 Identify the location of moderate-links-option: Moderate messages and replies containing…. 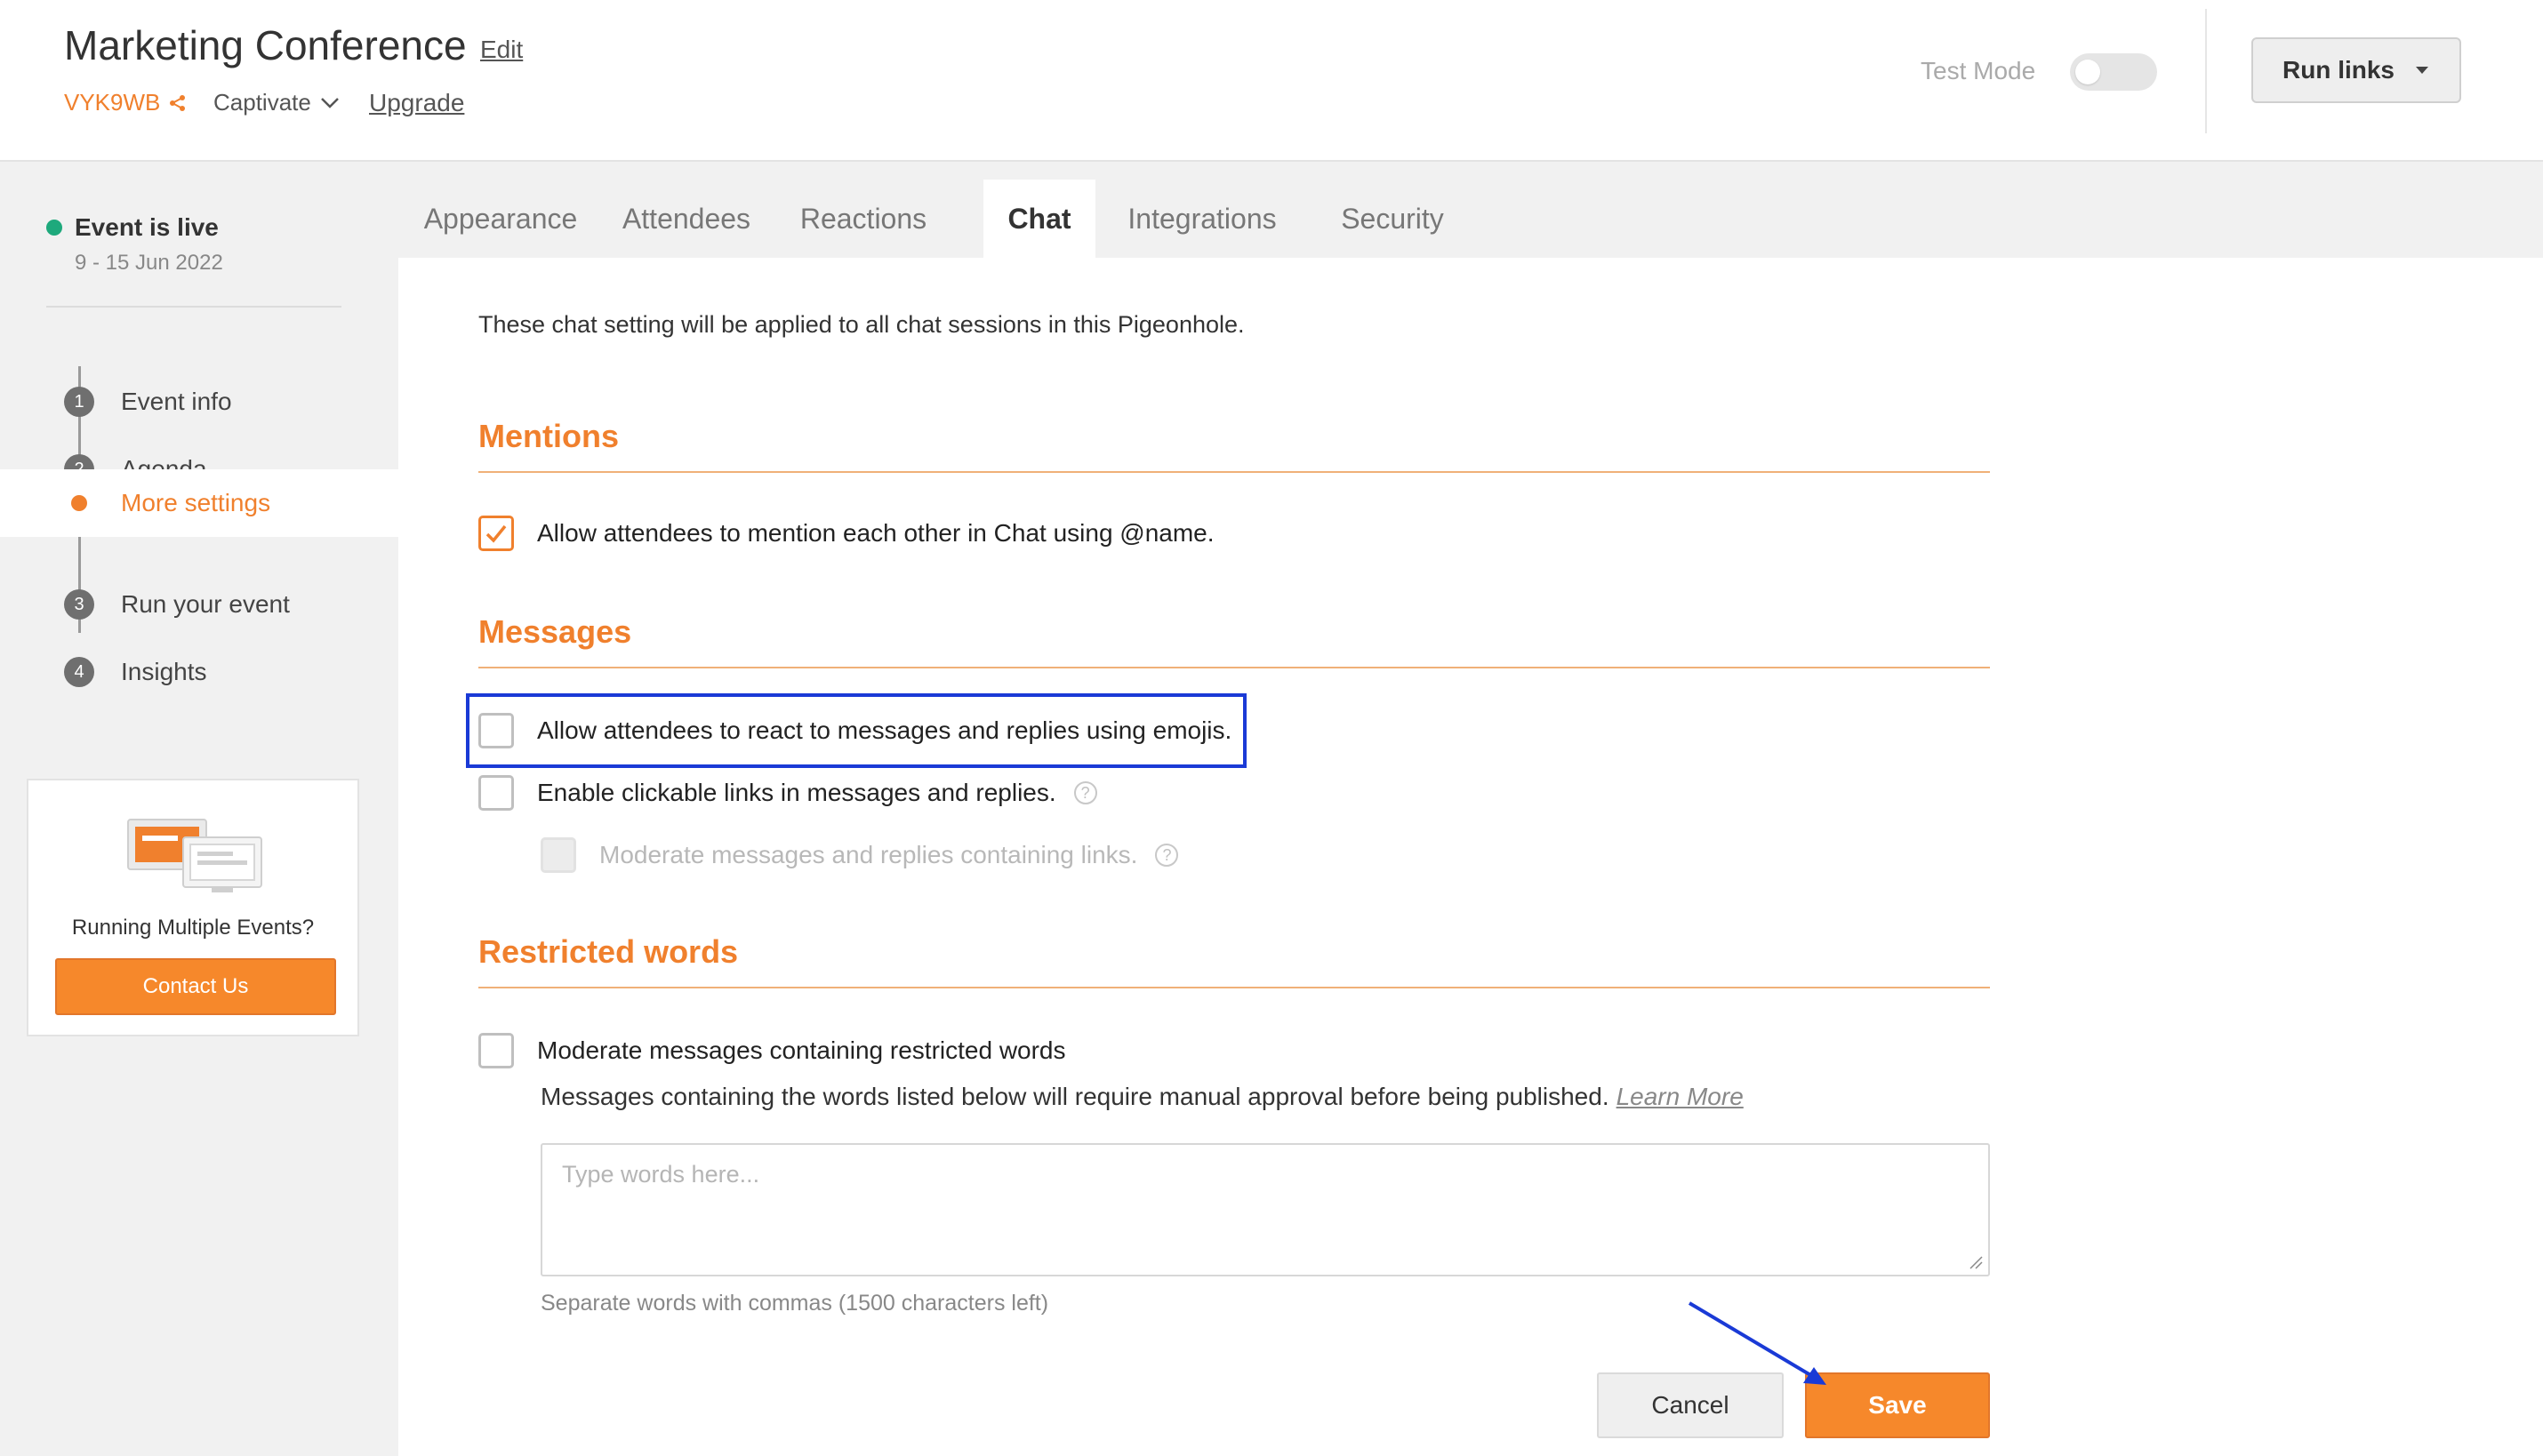
(860, 855).